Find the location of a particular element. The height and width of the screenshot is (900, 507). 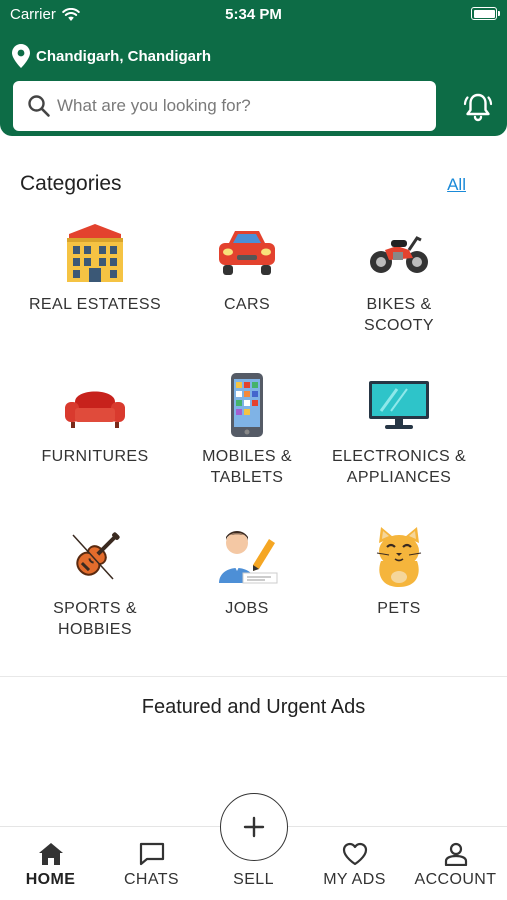

category-jobs: JOBS is located at coordinates (247, 600).